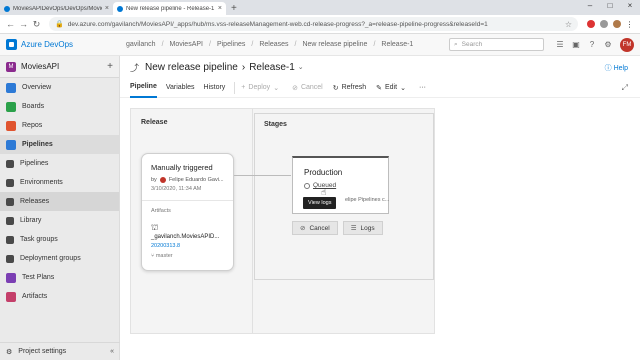 The image size is (640, 360). I want to click on release-name: Release-1, so click(272, 67).